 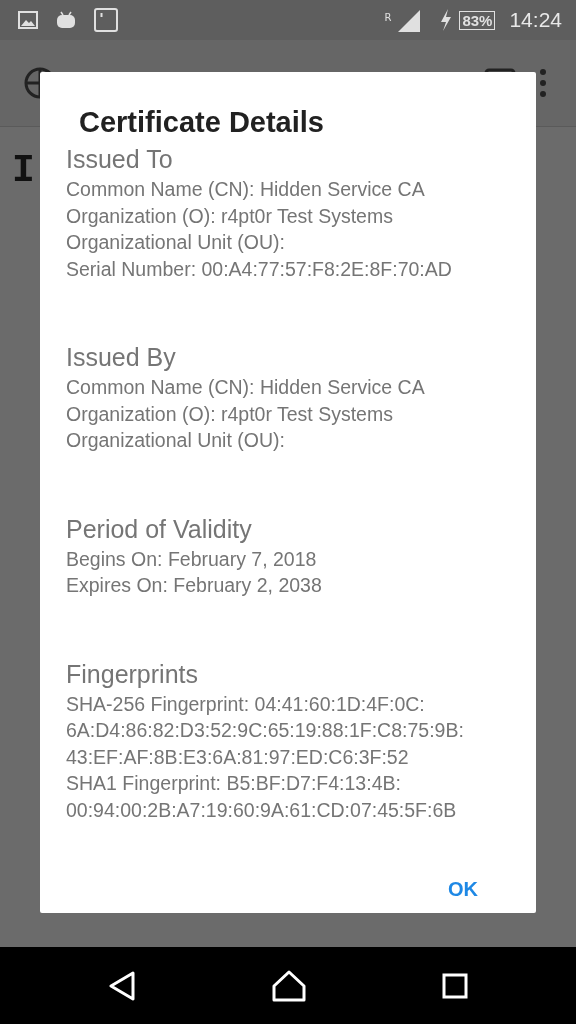 I want to click on recents-icon, so click(x=455, y=985).